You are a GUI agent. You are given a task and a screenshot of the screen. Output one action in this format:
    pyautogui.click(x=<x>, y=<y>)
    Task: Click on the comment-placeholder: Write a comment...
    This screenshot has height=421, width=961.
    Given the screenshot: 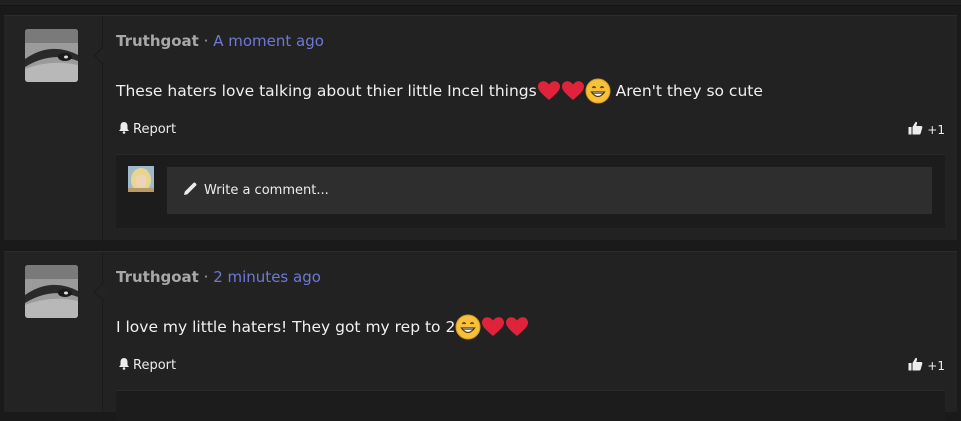 What is the action you would take?
    pyautogui.click(x=266, y=190)
    